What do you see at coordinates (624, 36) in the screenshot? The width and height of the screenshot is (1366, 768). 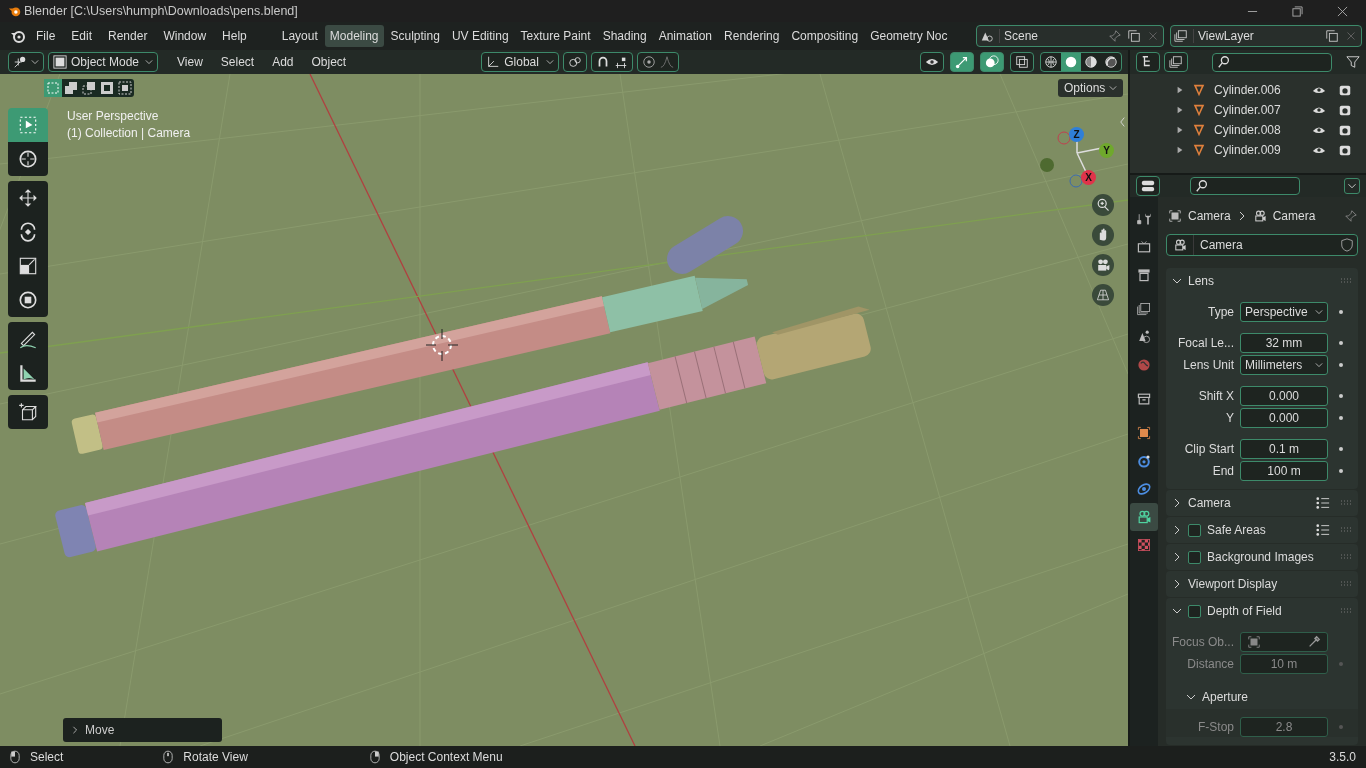 I see `workspace-tab: Shading` at bounding box center [624, 36].